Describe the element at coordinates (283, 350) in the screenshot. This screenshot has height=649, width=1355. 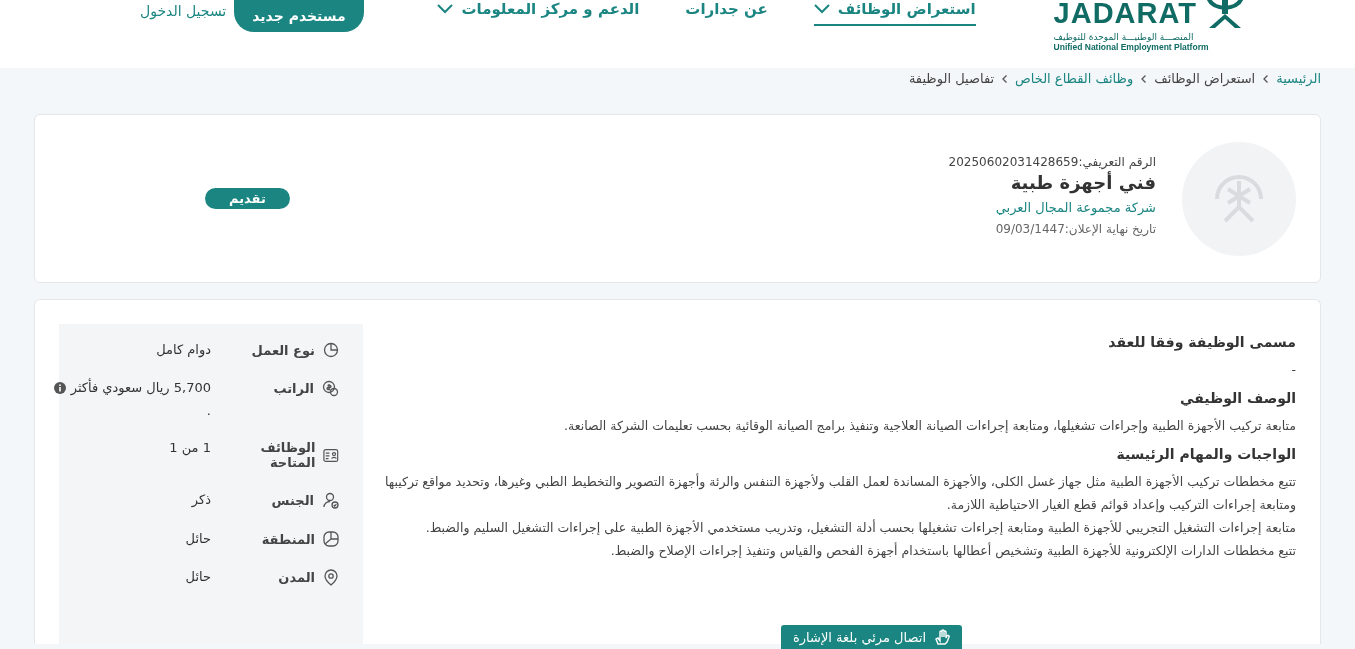
I see `fact-label: نوع العمل` at that location.